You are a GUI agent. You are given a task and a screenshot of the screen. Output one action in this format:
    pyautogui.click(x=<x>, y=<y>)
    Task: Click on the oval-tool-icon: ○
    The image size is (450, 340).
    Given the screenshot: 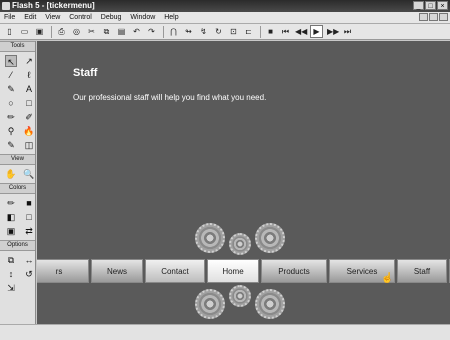 What is the action you would take?
    pyautogui.click(x=11, y=103)
    